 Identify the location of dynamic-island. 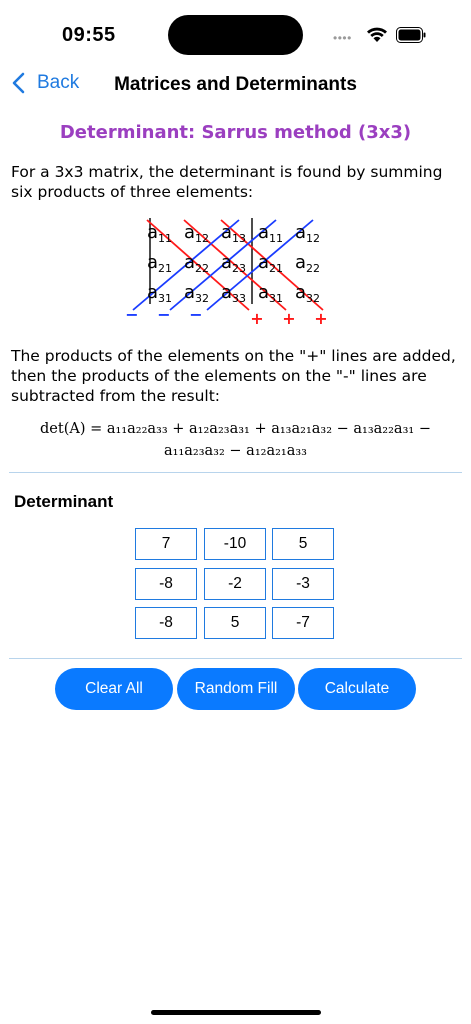
(235, 35).